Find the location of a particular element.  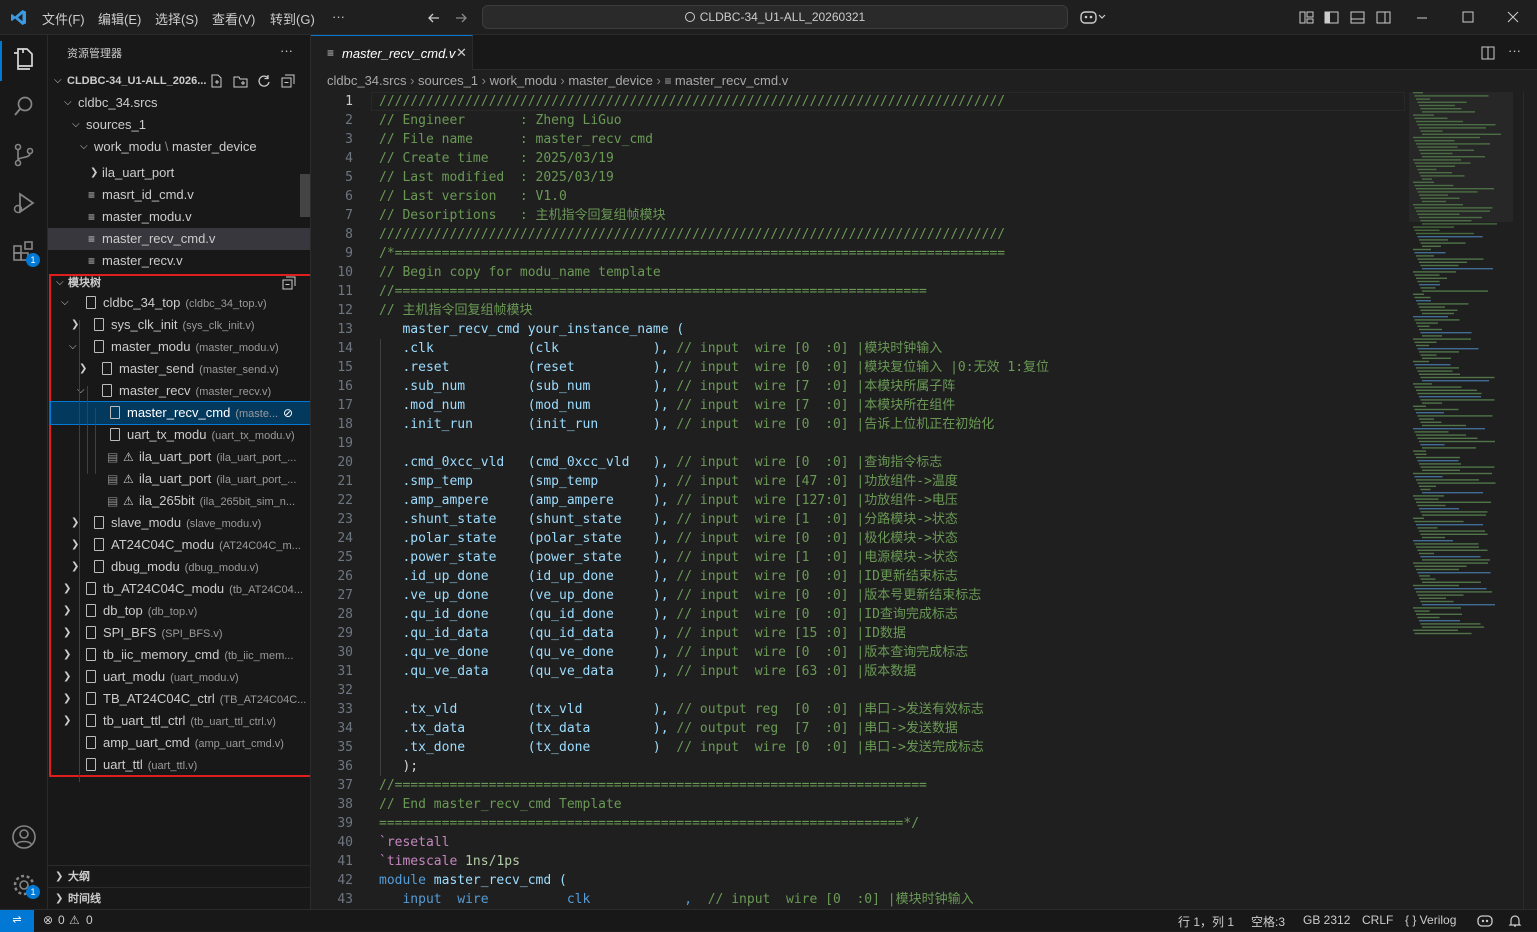

module-tree-item: ❯ sys_clk_init (sys_clk_init.v) is located at coordinates (180, 325).